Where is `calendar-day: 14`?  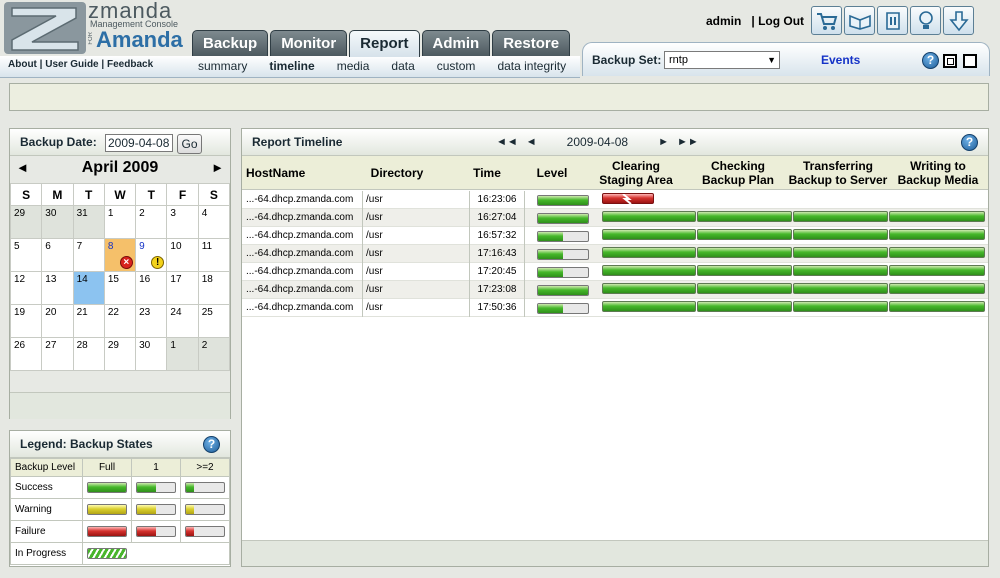
calendar-day: 14 is located at coordinates (88, 288).